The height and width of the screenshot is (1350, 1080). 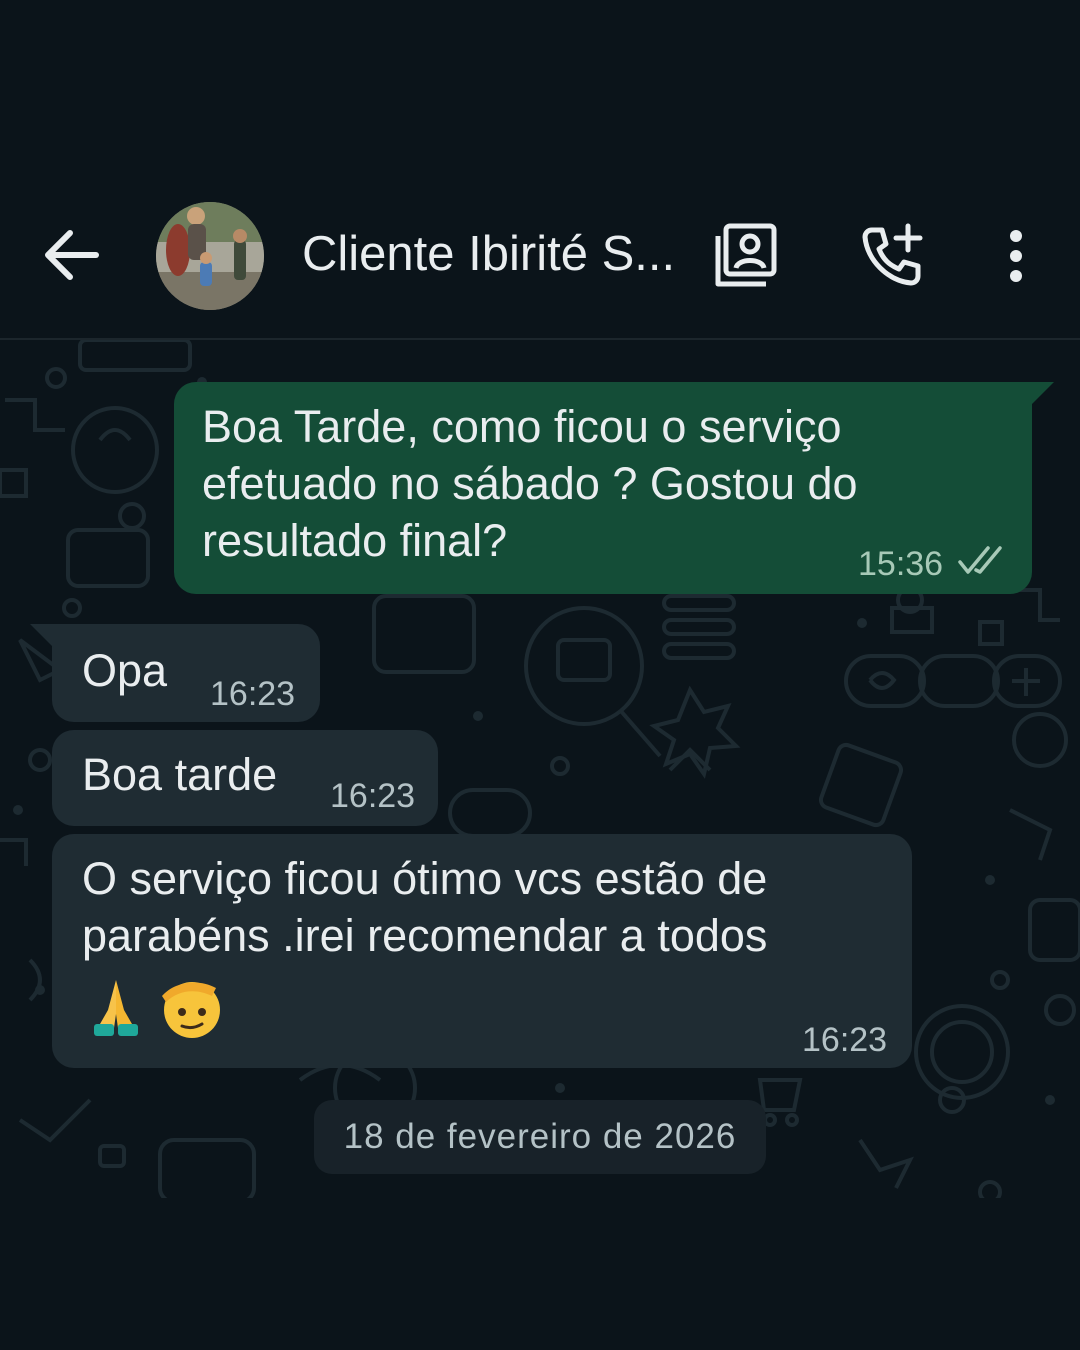 What do you see at coordinates (540, 1274) in the screenshot?
I see `bottom-area` at bounding box center [540, 1274].